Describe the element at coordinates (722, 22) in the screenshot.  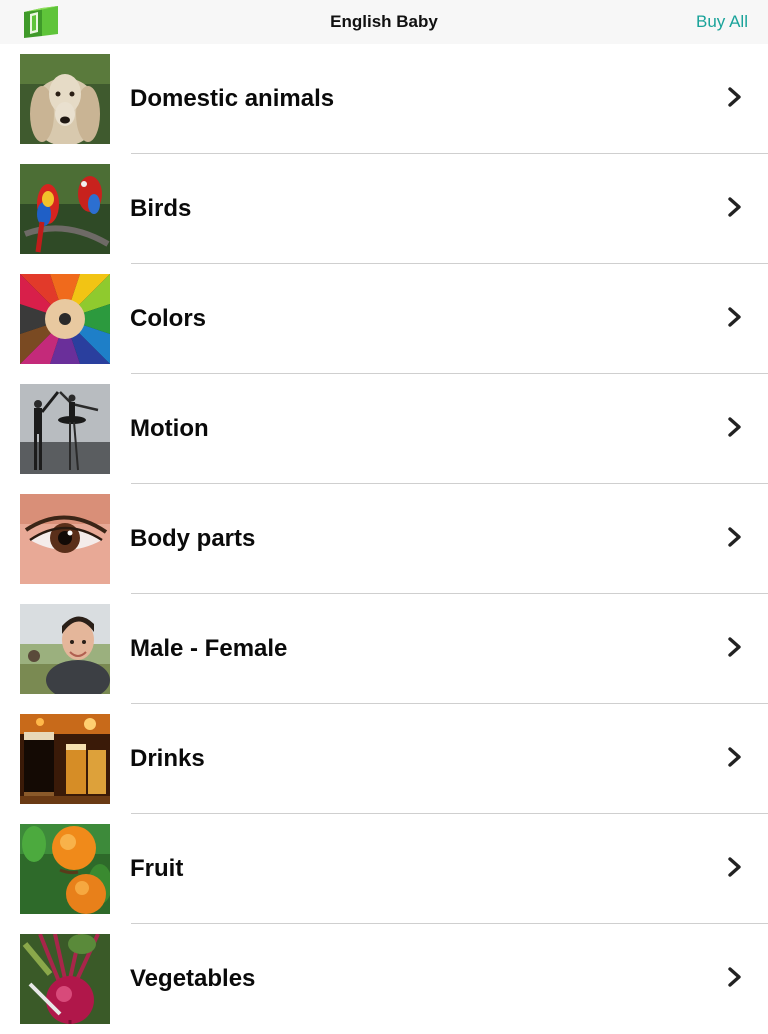
I see `buy-all-button: Buy All` at that location.